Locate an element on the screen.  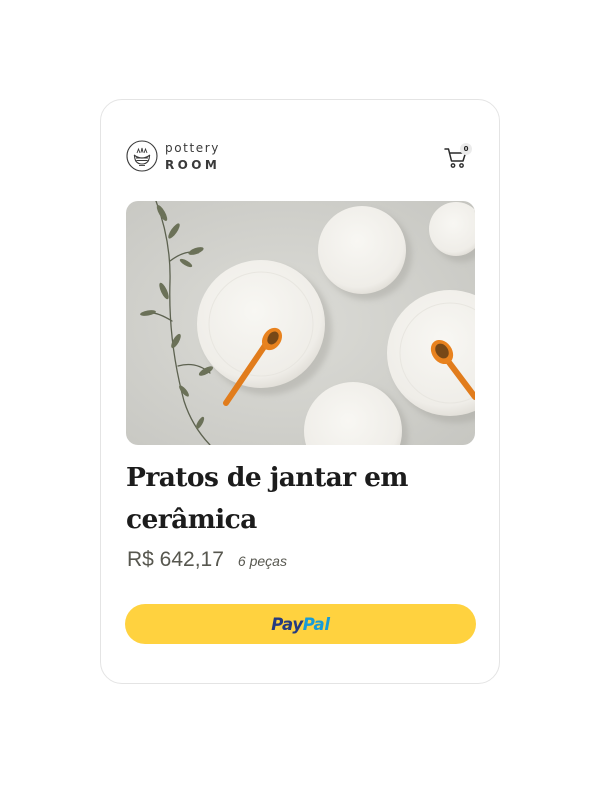
cart-button: 0 is located at coordinates (461, 157).